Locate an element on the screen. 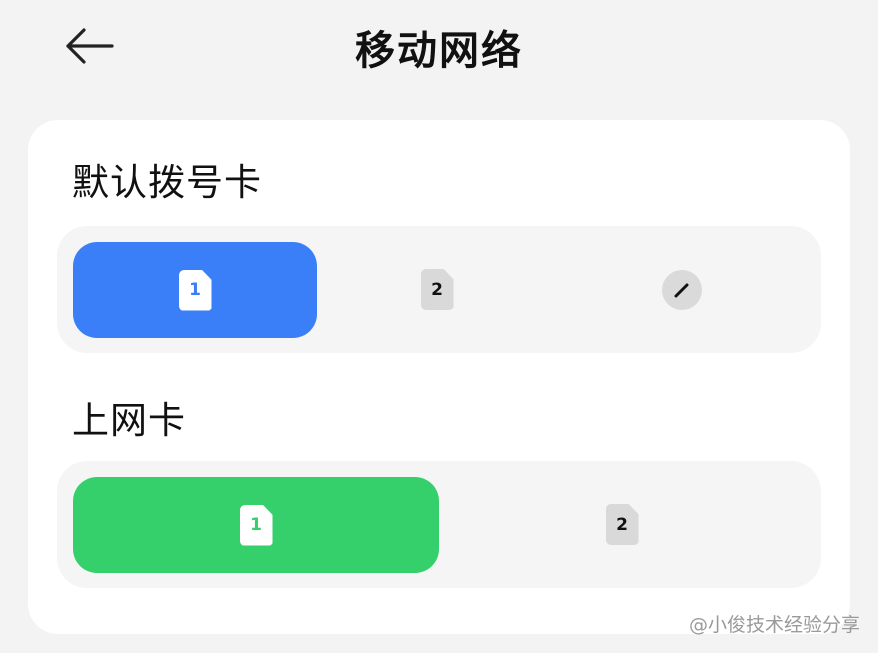  pen-icon is located at coordinates (682, 289).